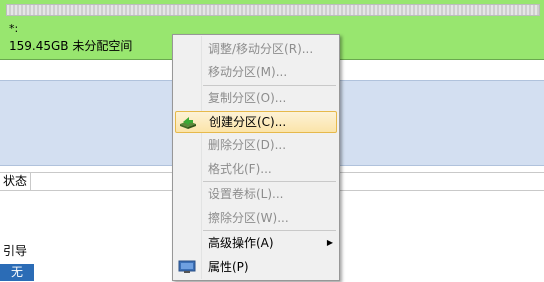 This screenshot has height=282, width=544. I want to click on properties-icon, so click(187, 266).